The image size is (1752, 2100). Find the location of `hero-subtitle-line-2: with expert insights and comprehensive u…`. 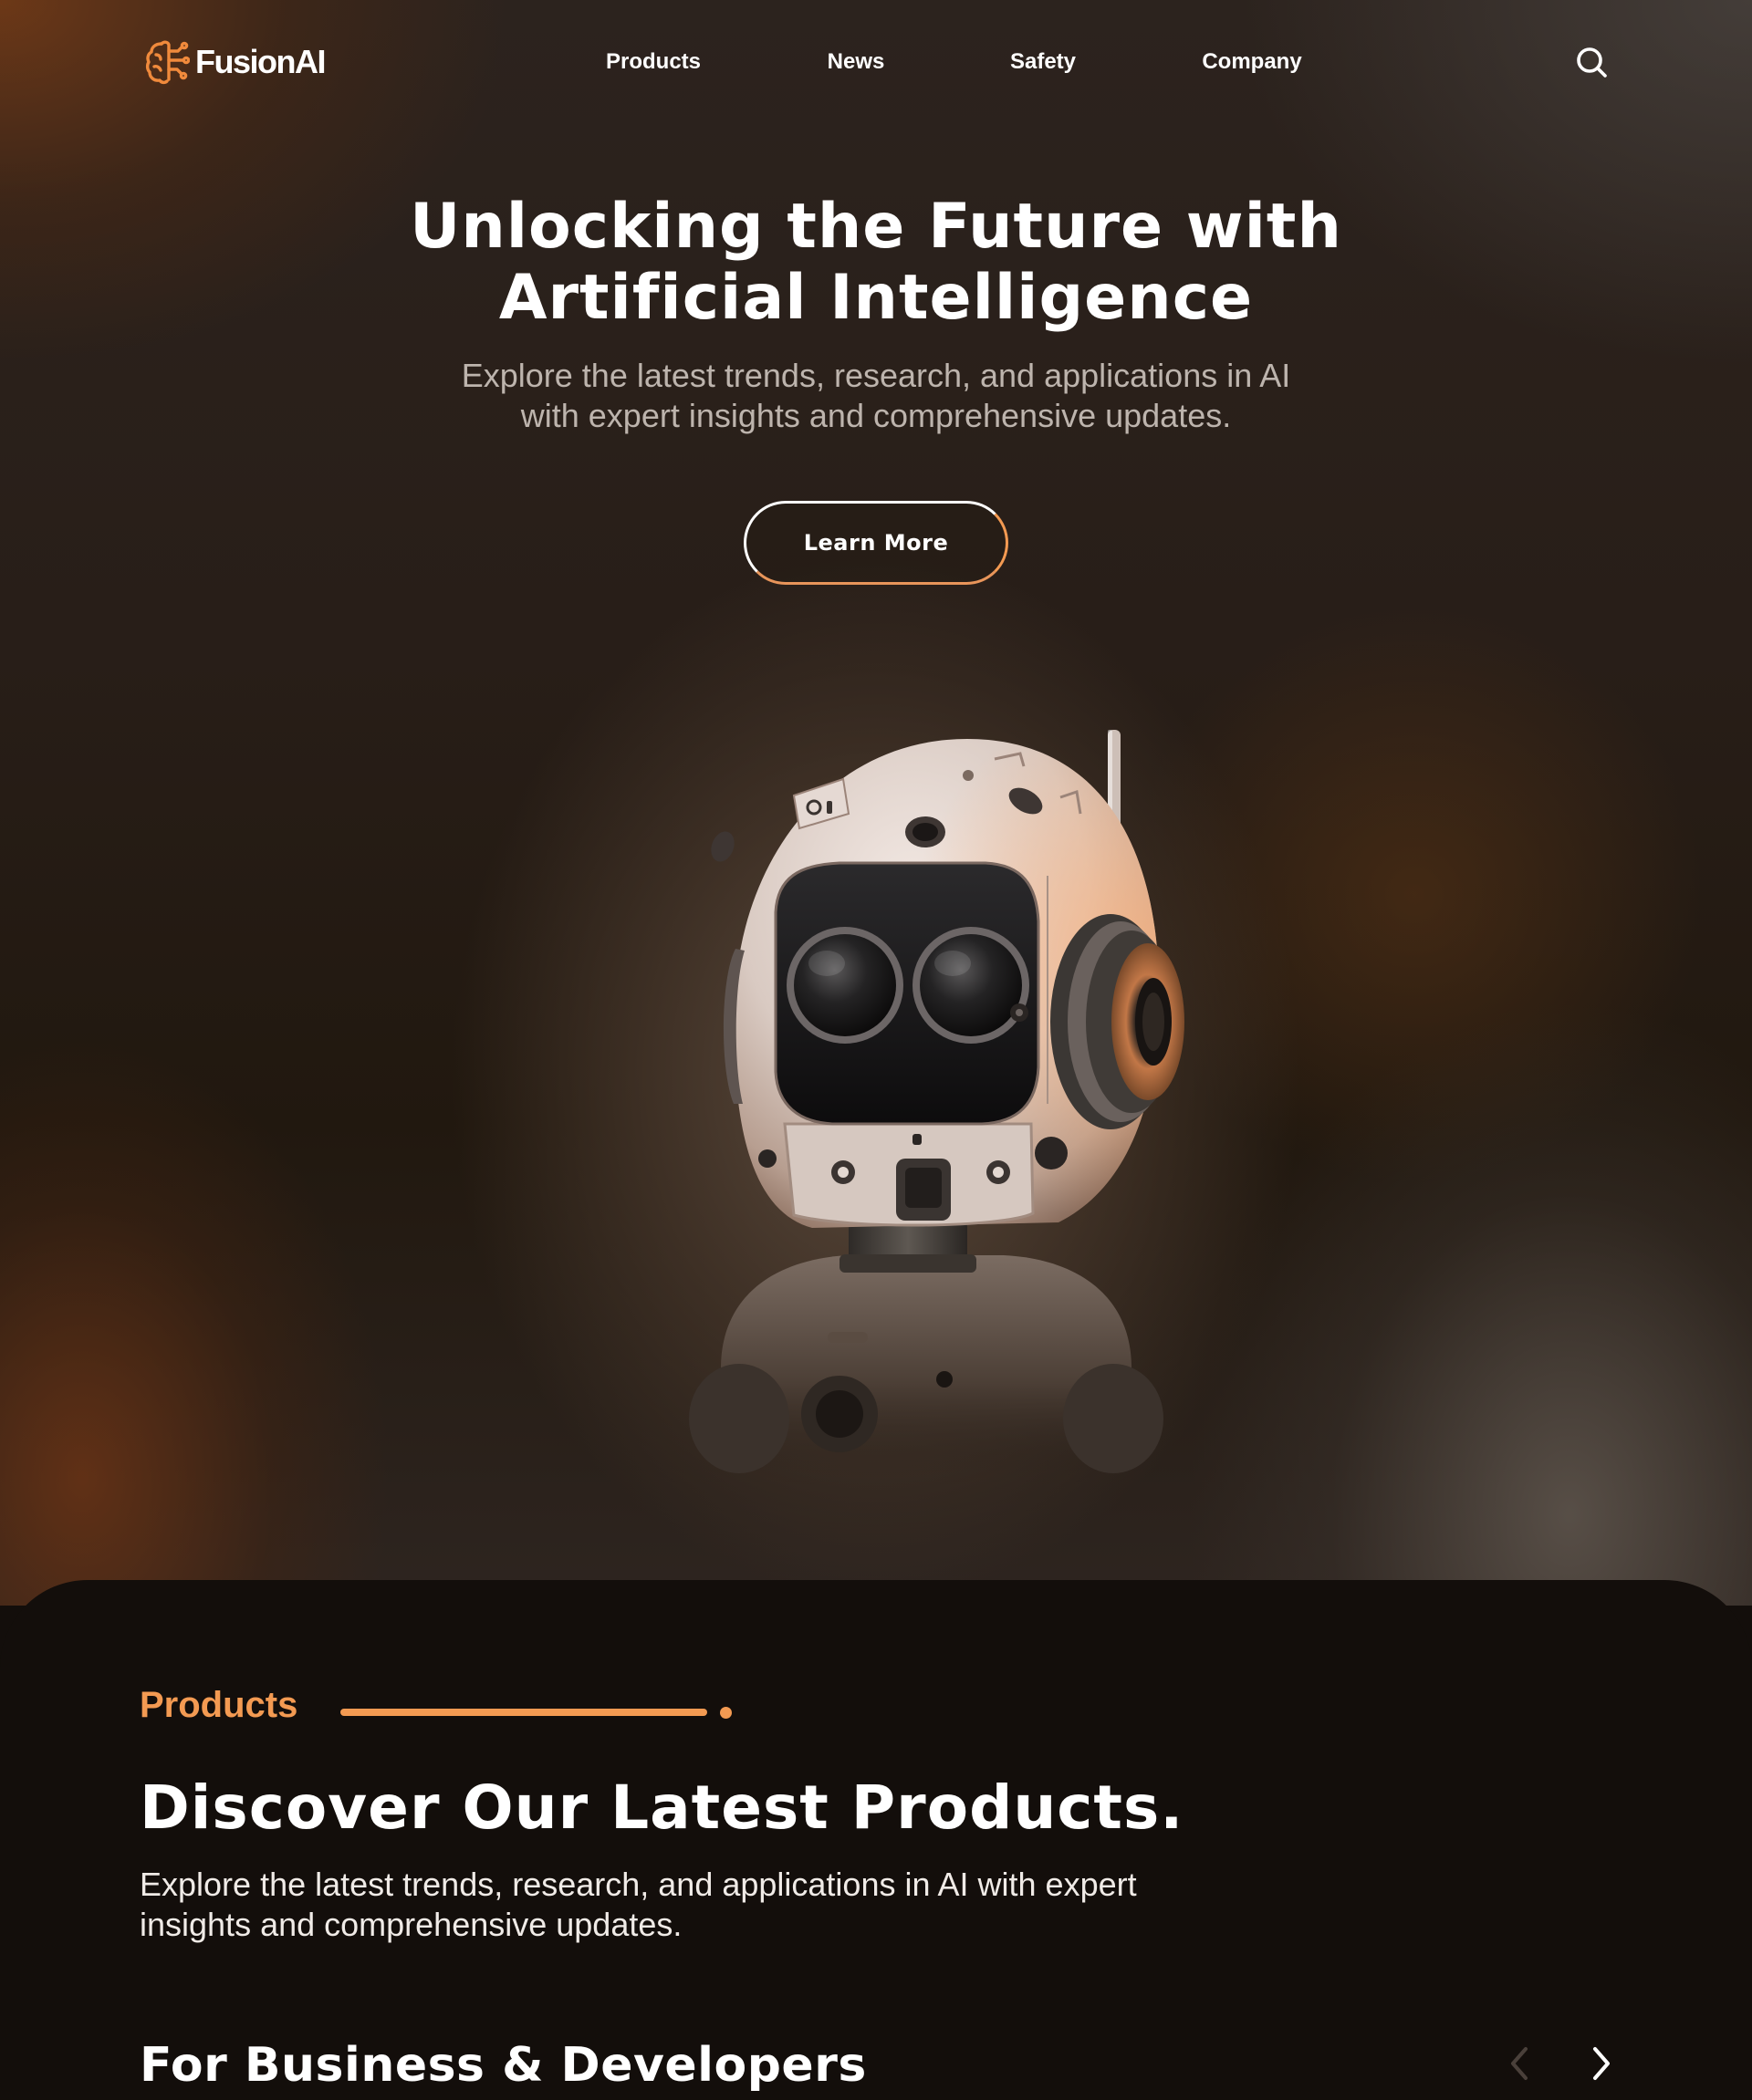

hero-subtitle-line-2: with expert insights and comprehensive u… is located at coordinates (876, 415).